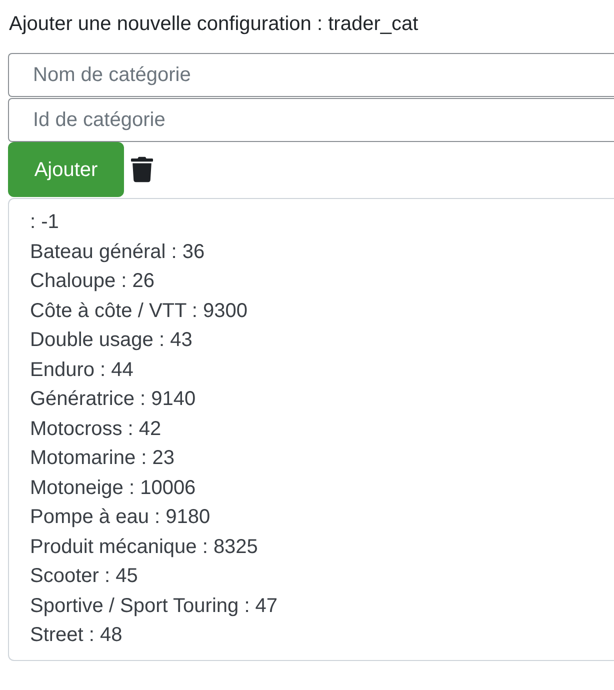 Image resolution: width=614 pixels, height=690 pixels. I want to click on category-list-item: Pompe à eau : 9180, so click(120, 517).